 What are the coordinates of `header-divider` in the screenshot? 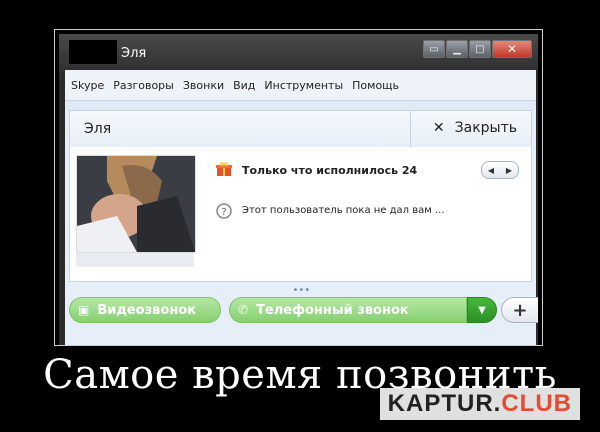 It's located at (410, 129).